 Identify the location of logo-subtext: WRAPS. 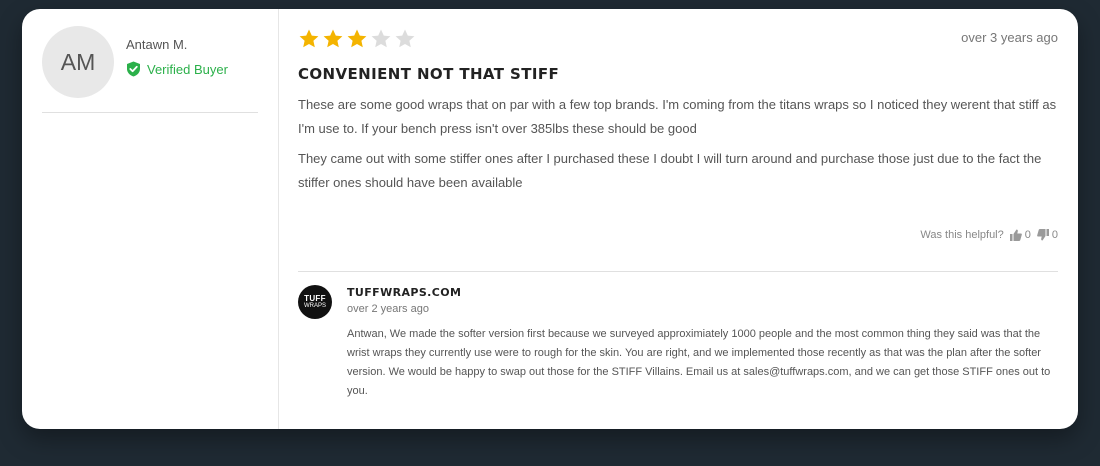
(314, 305).